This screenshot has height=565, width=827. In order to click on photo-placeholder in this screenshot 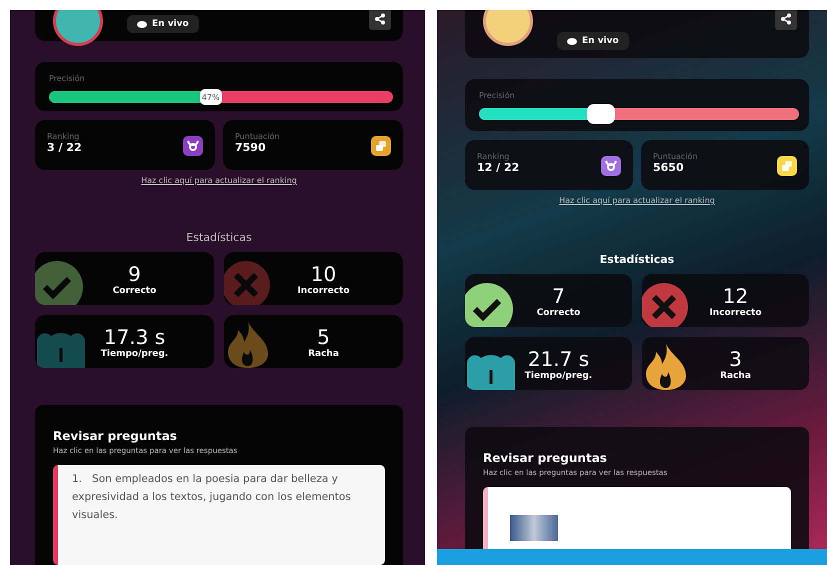, I will do `click(534, 528)`.